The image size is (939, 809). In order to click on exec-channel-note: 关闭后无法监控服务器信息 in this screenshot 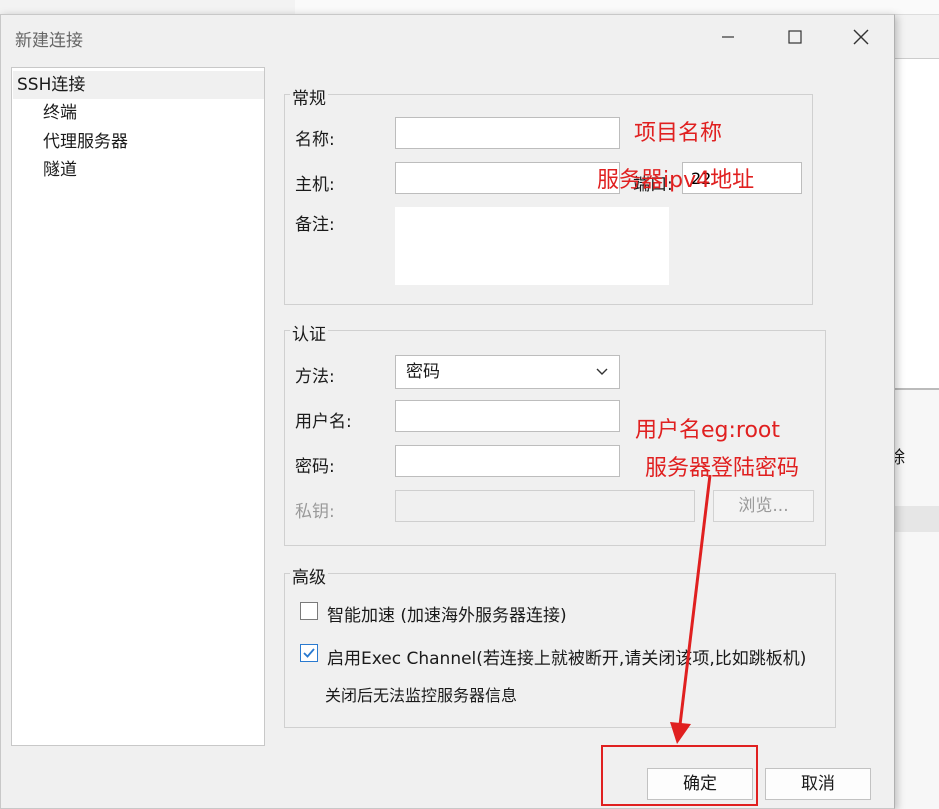, I will do `click(421, 695)`.